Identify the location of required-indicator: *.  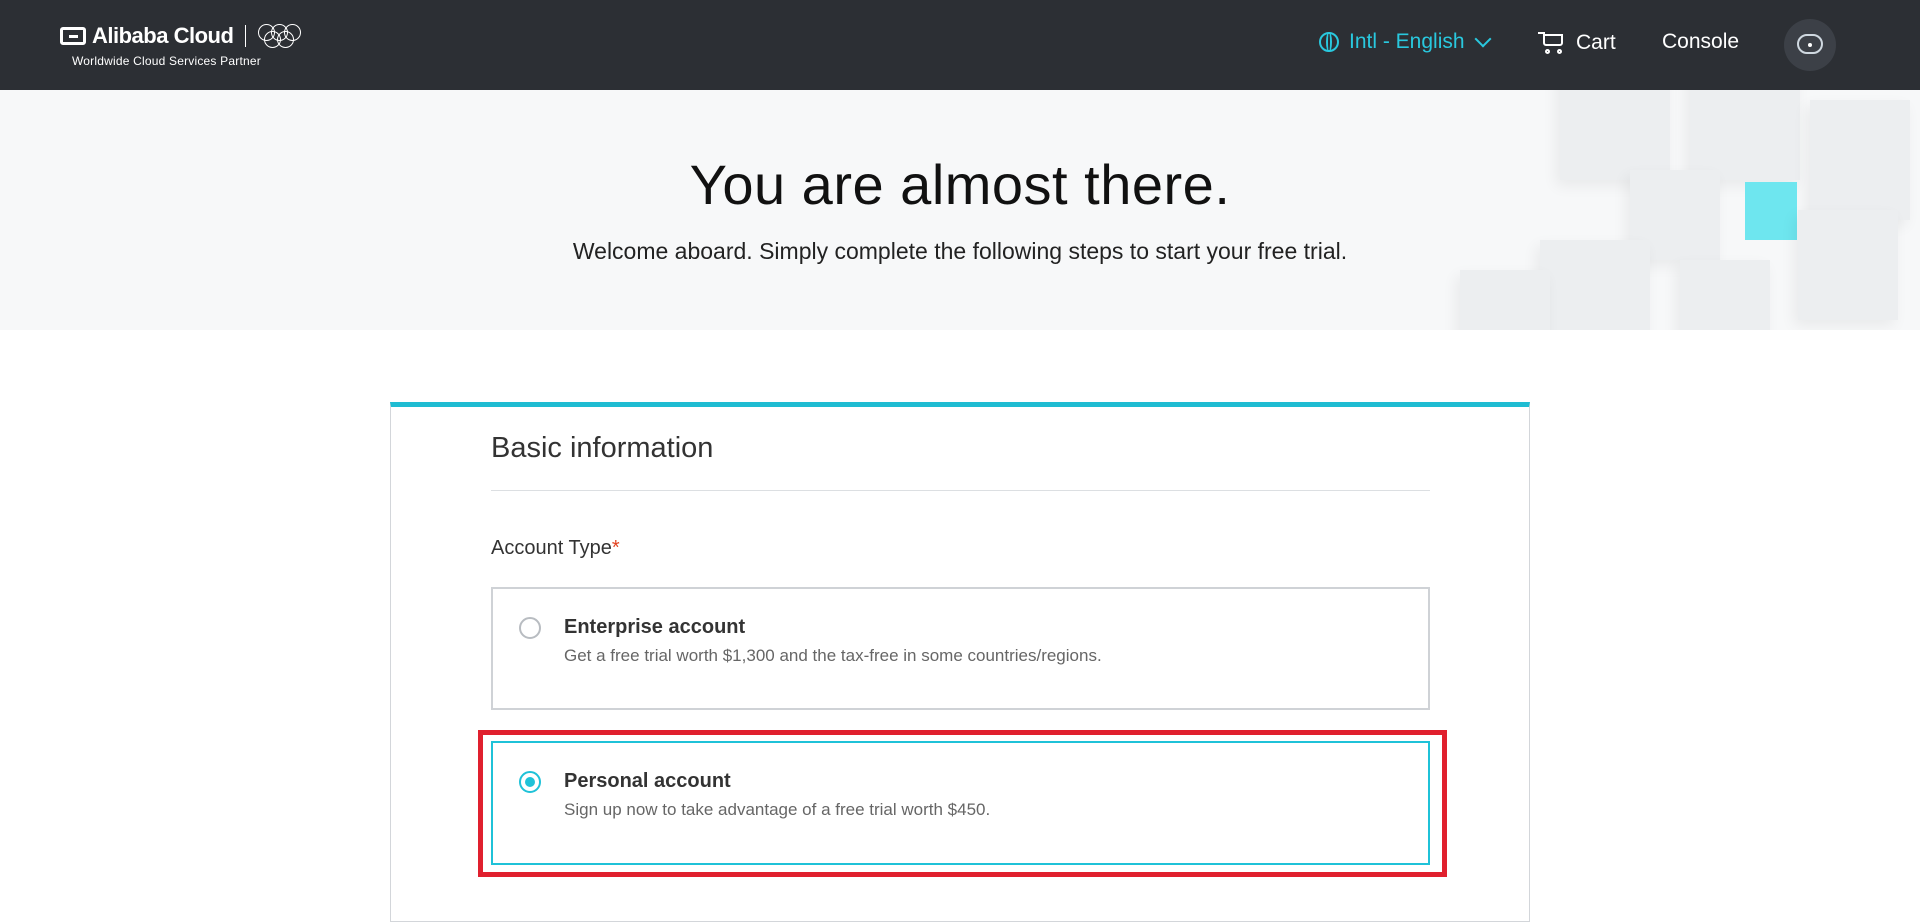
(615, 548).